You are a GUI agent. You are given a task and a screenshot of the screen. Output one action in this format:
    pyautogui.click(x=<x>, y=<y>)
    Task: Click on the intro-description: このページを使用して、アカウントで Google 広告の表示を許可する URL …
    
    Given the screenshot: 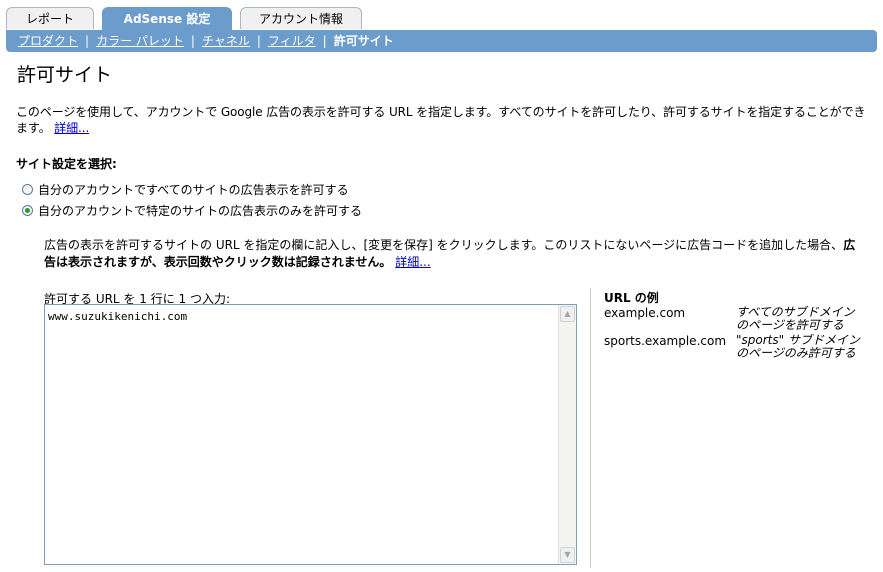 What is the action you would take?
    pyautogui.click(x=441, y=120)
    